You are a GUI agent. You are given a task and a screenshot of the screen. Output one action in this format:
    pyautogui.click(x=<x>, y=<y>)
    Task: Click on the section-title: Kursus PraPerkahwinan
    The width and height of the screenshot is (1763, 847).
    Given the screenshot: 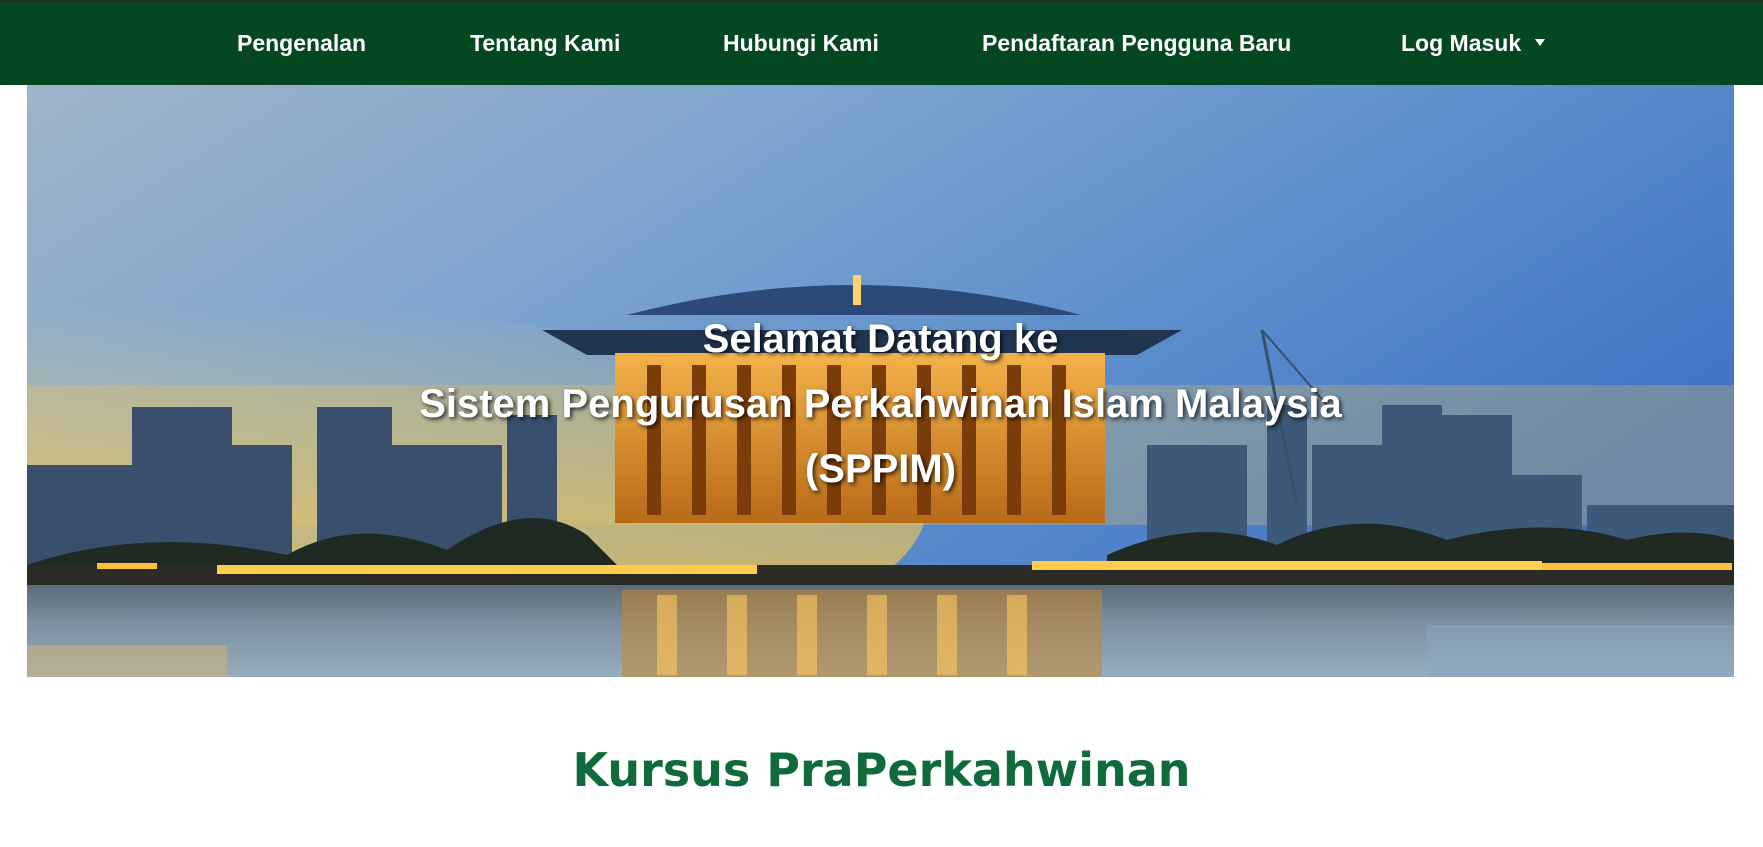 What is the action you would take?
    pyautogui.click(x=881, y=770)
    